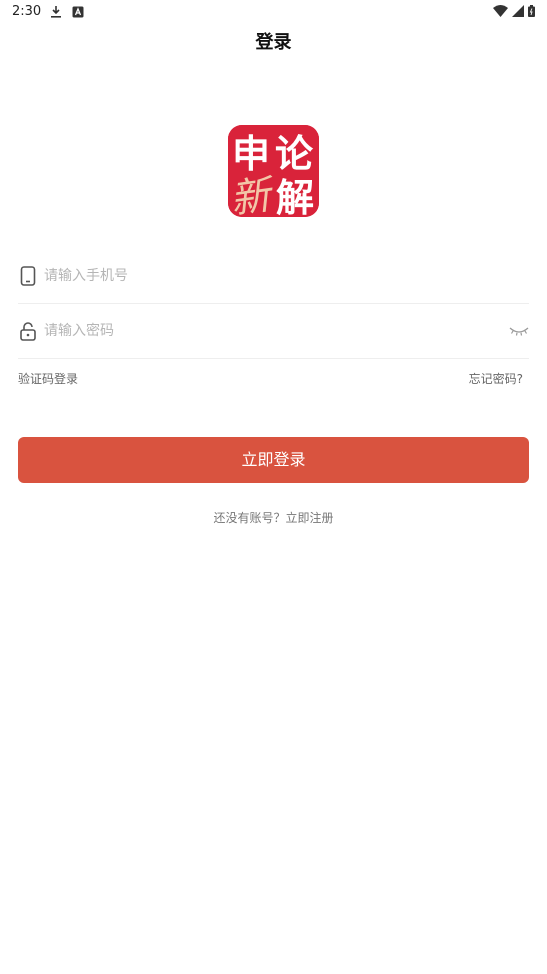 This screenshot has height=974, width=547. I want to click on password-input, so click(264, 331).